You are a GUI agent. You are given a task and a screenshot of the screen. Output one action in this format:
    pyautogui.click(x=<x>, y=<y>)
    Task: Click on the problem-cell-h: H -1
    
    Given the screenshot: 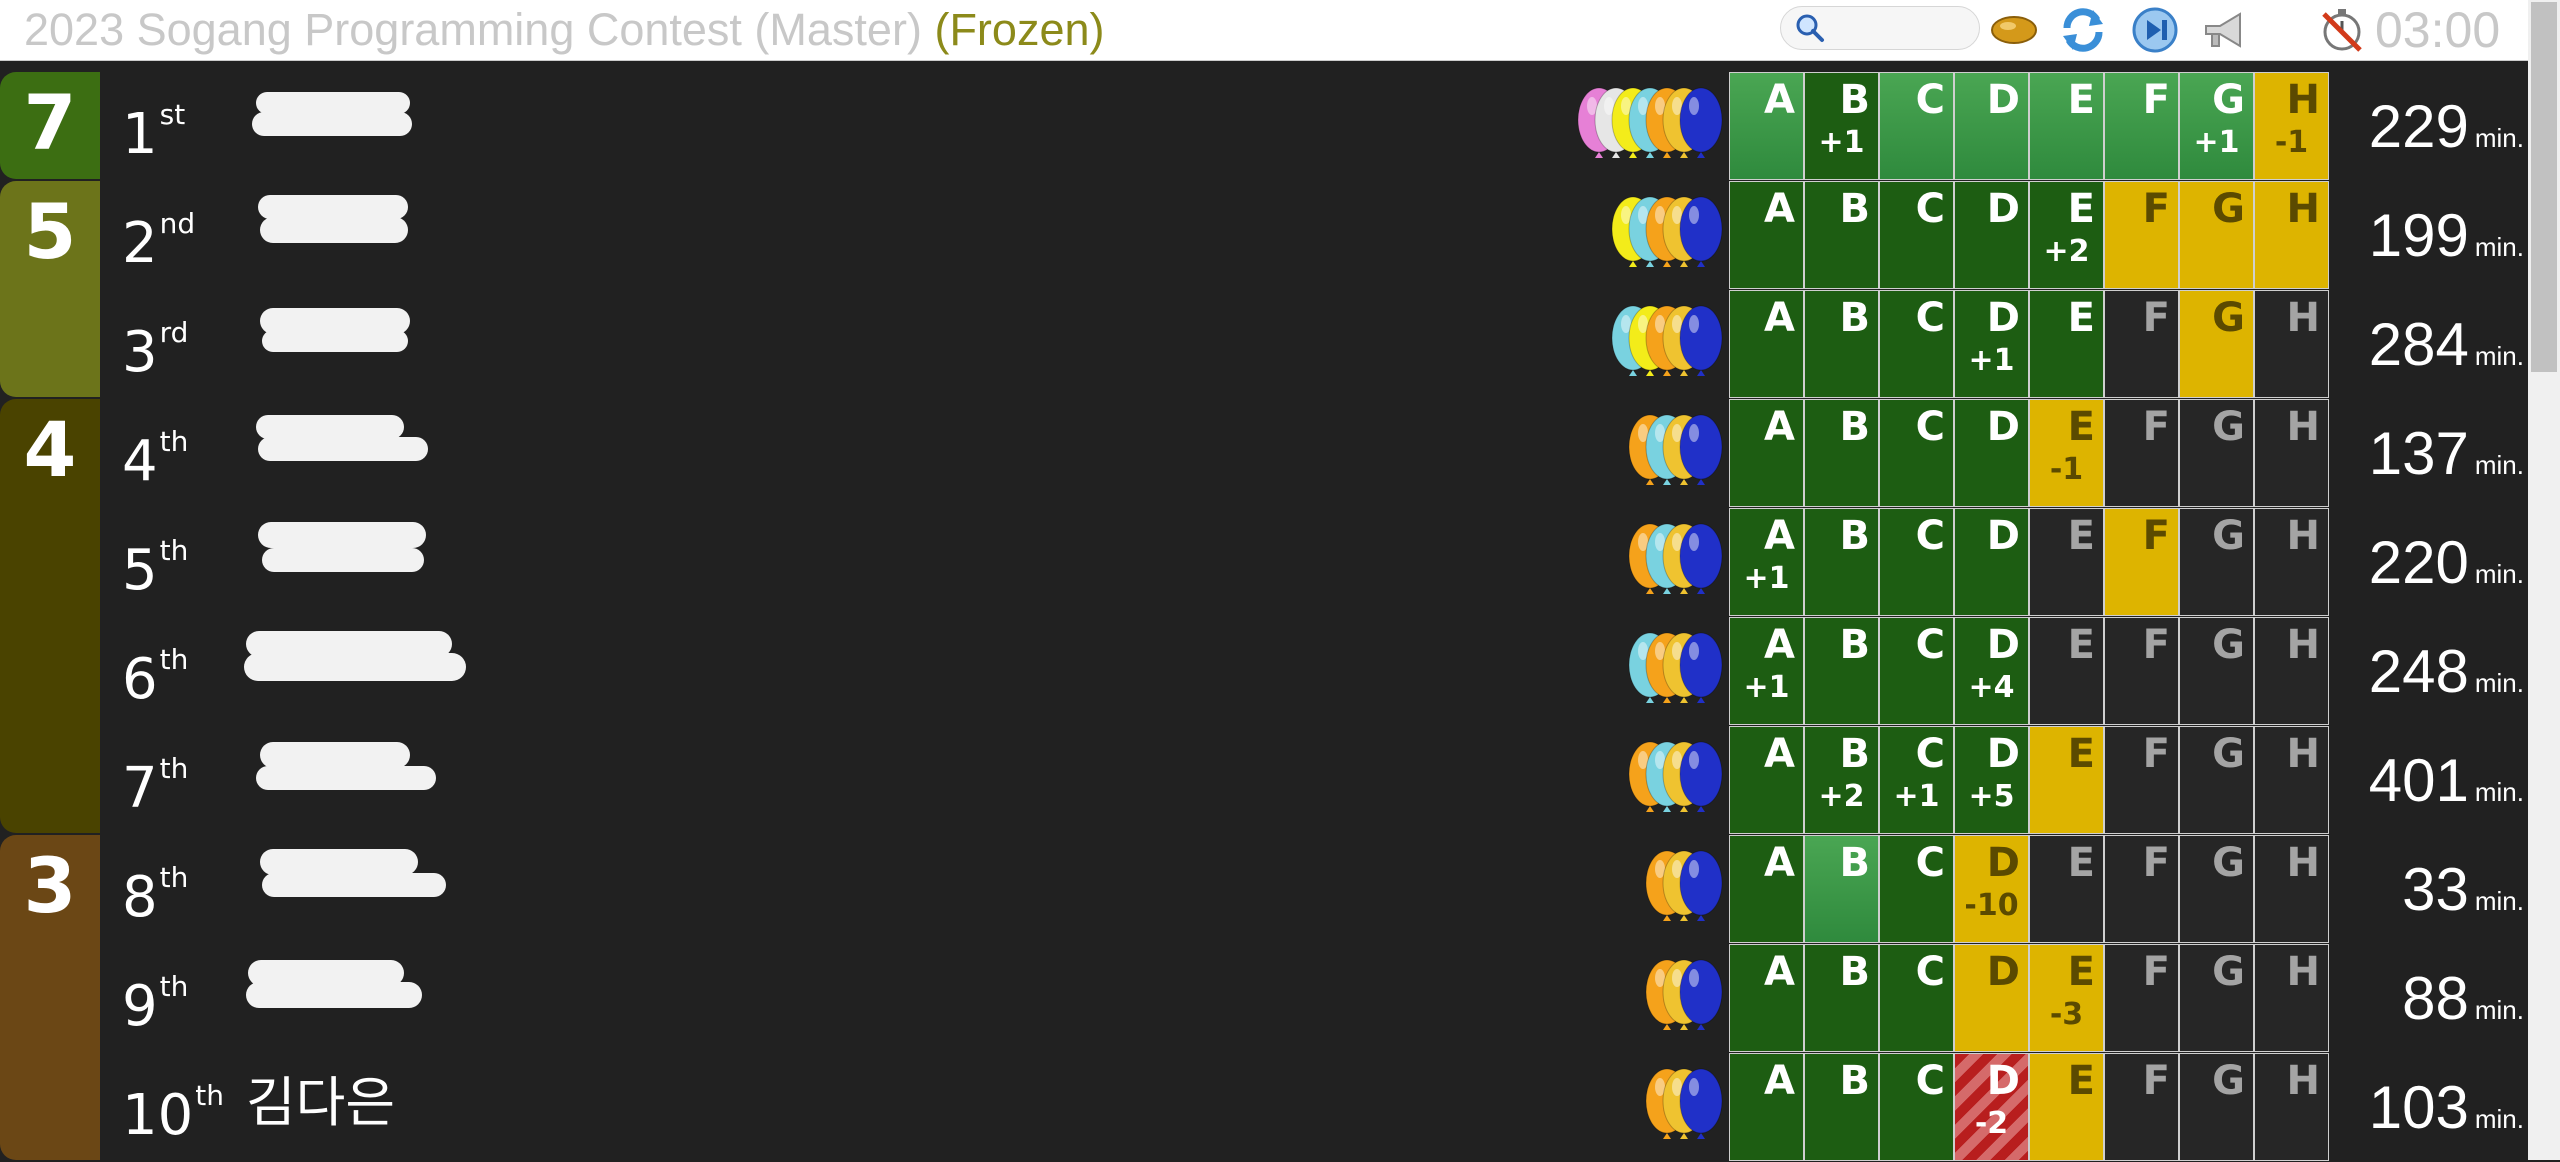 What is the action you would take?
    pyautogui.click(x=2291, y=126)
    